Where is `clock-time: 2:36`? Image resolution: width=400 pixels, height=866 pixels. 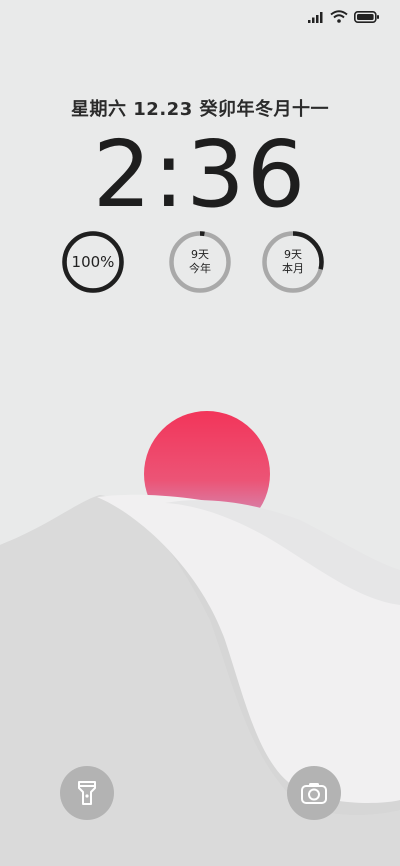
clock-time: 2:36 is located at coordinates (200, 174).